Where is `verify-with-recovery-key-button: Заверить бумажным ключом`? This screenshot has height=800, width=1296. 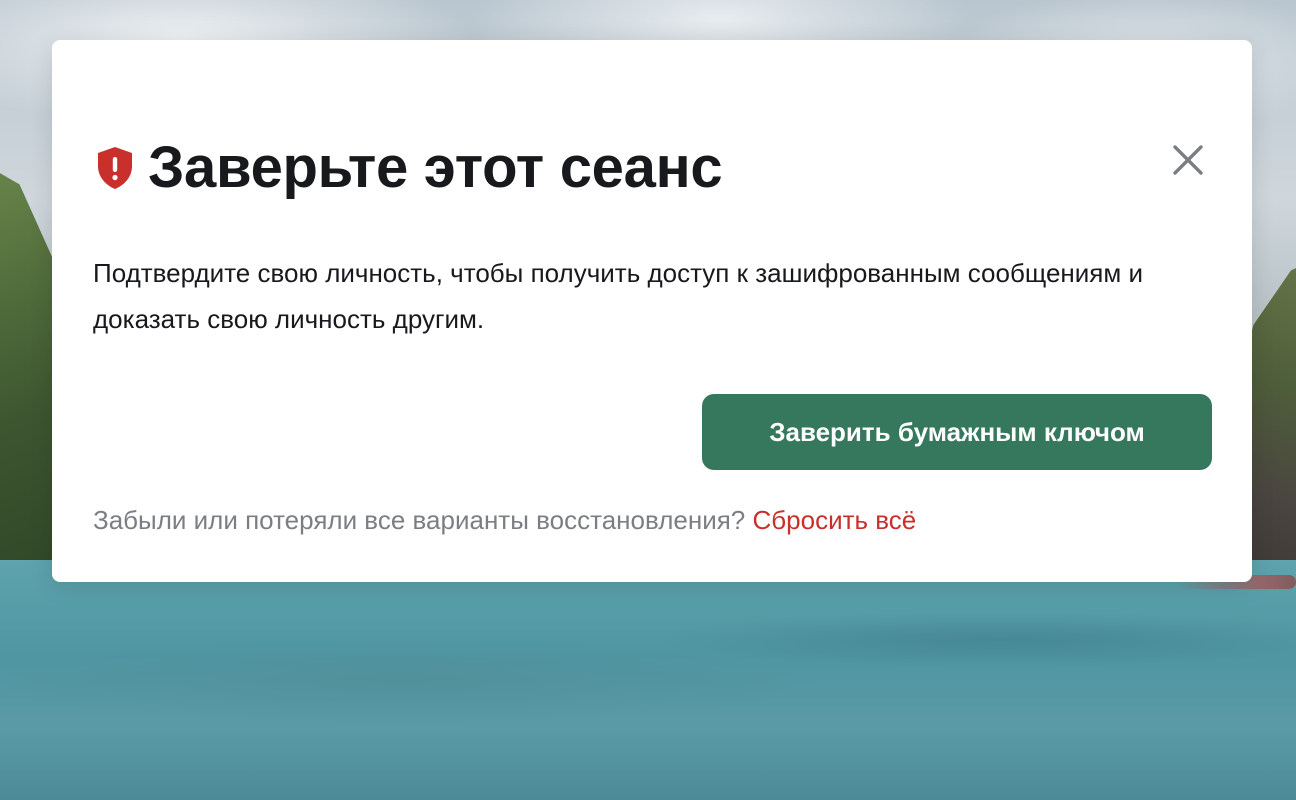 verify-with-recovery-key-button: Заверить бумажным ключом is located at coordinates (957, 432).